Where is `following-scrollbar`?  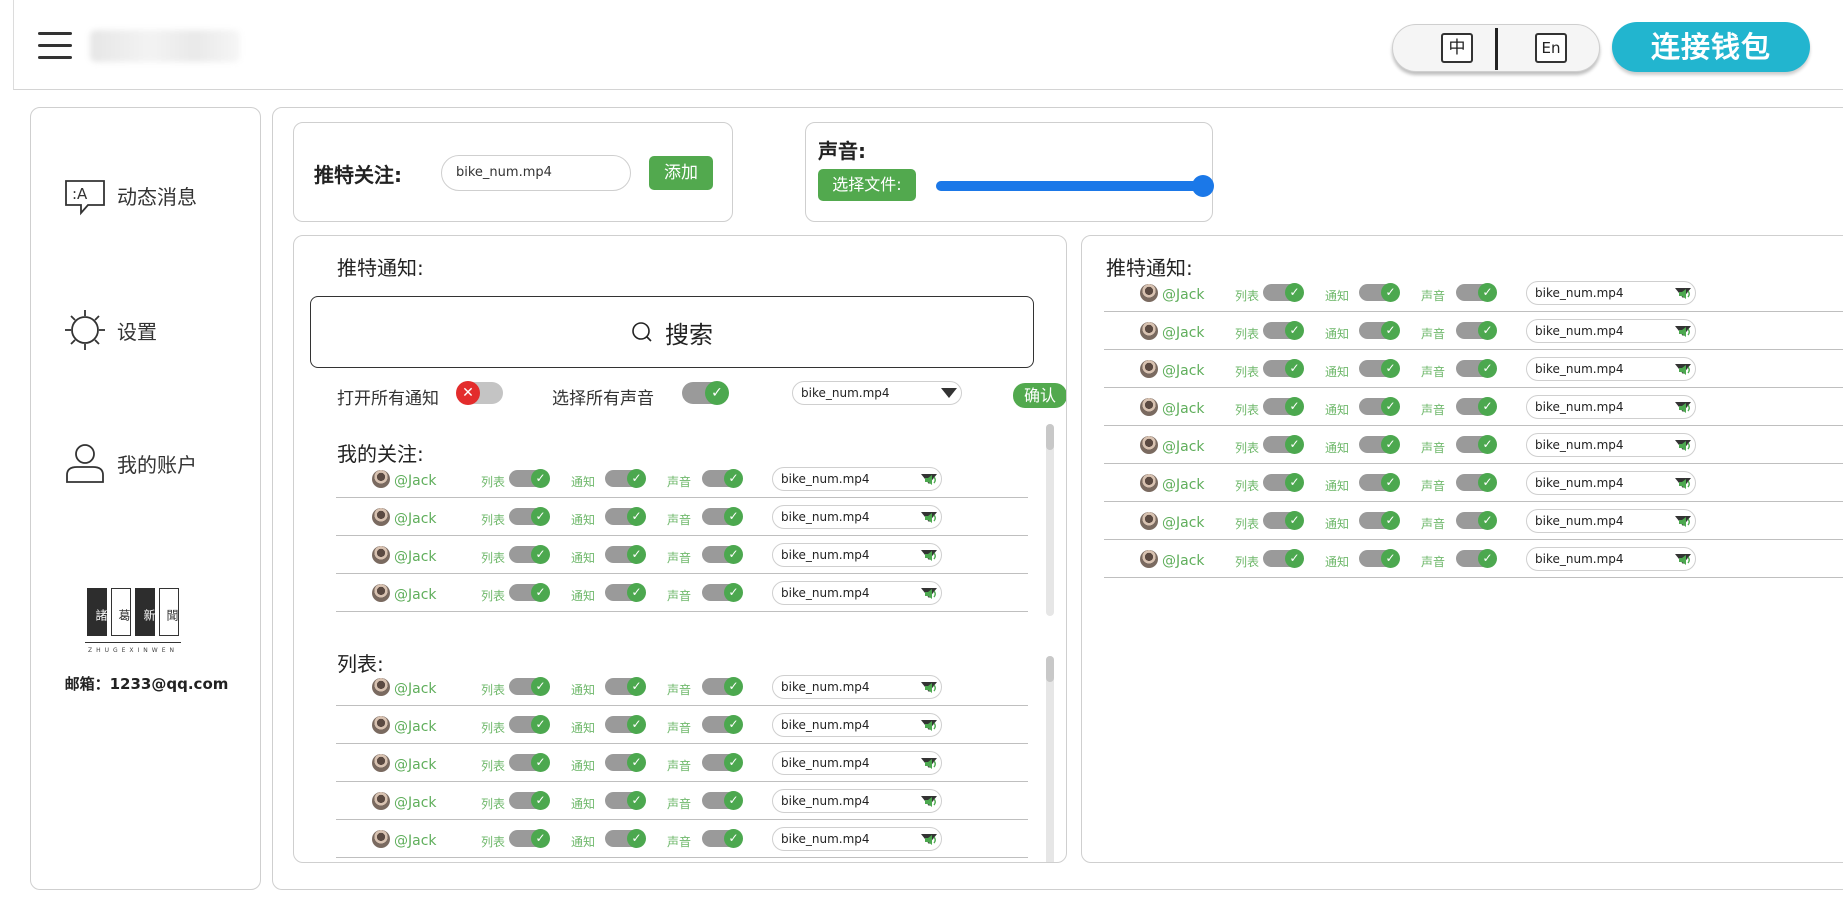
following-scrollbar is located at coordinates (1050, 520).